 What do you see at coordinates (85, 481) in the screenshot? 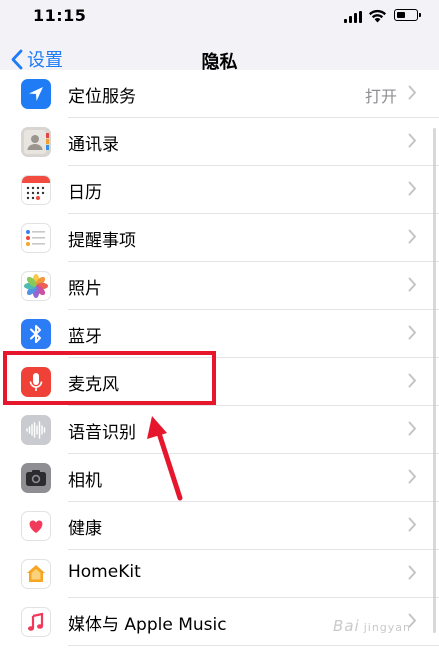
I see `row-label: 相机` at bounding box center [85, 481].